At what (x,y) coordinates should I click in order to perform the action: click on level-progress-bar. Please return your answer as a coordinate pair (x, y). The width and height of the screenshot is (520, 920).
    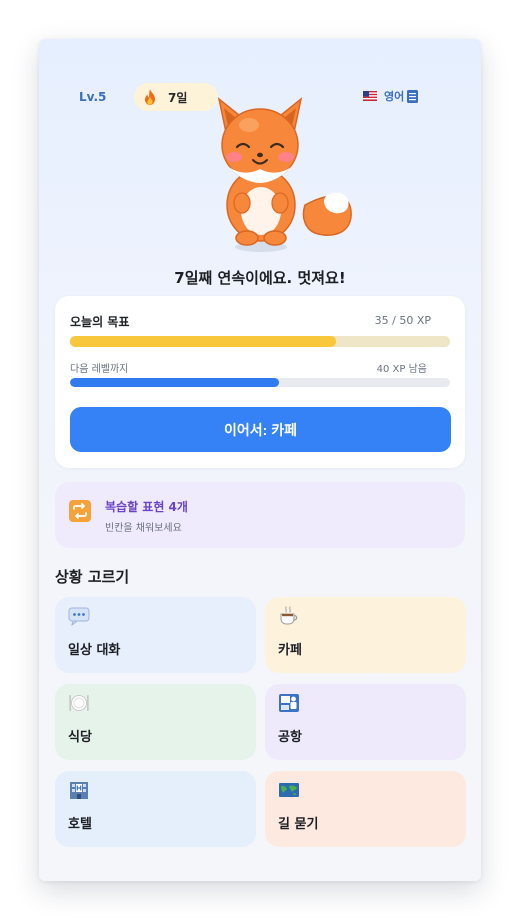
    Looking at the image, I should click on (260, 382).